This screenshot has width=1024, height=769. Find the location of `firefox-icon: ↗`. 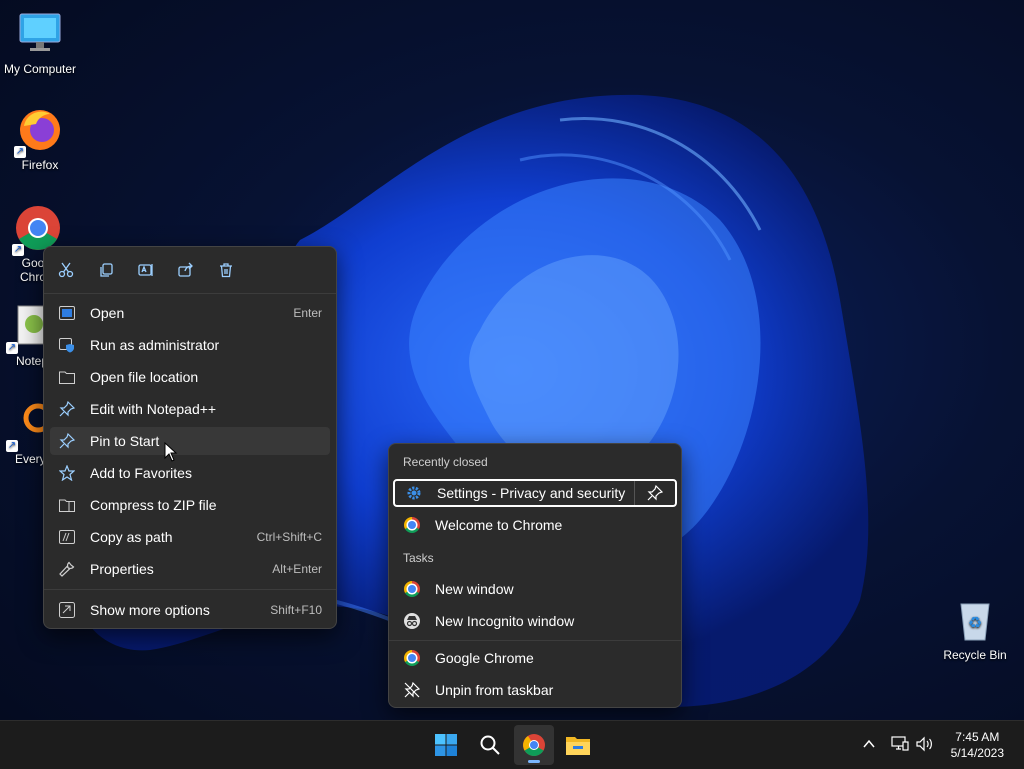

firefox-icon: ↗ is located at coordinates (39, 132).